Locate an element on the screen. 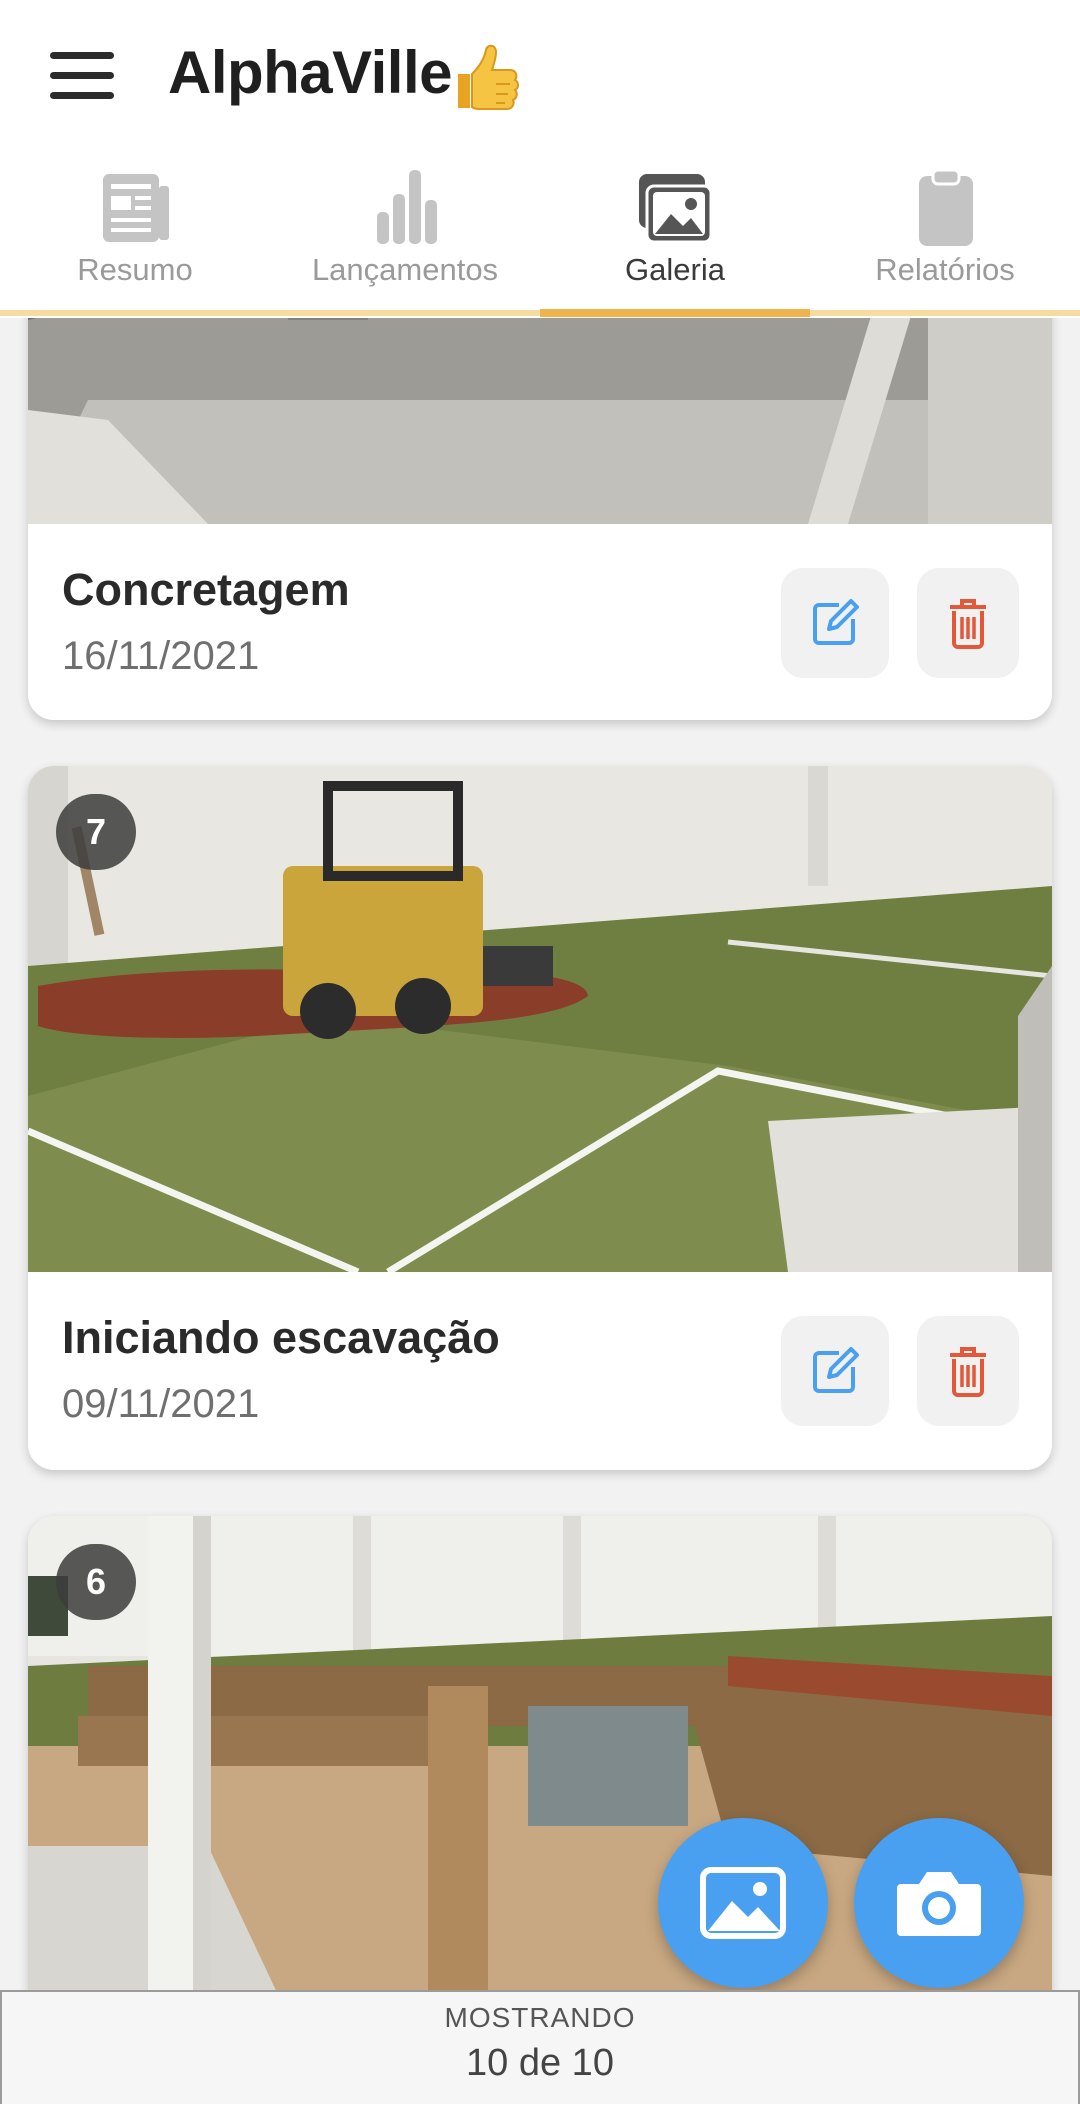 The width and height of the screenshot is (1080, 2104). tab-relatorios: Relatórios is located at coordinates (945, 235).